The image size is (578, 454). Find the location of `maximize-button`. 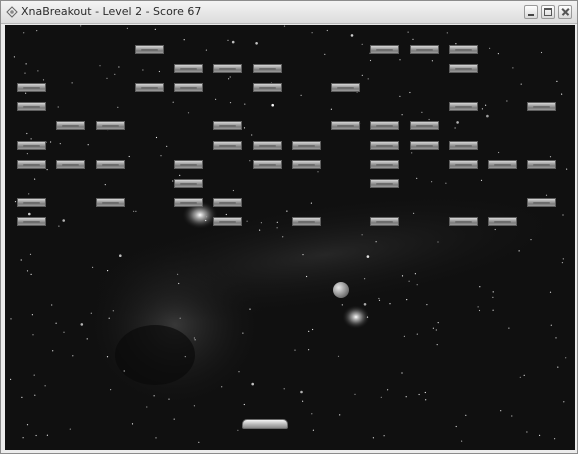

maximize-button is located at coordinates (548, 12).